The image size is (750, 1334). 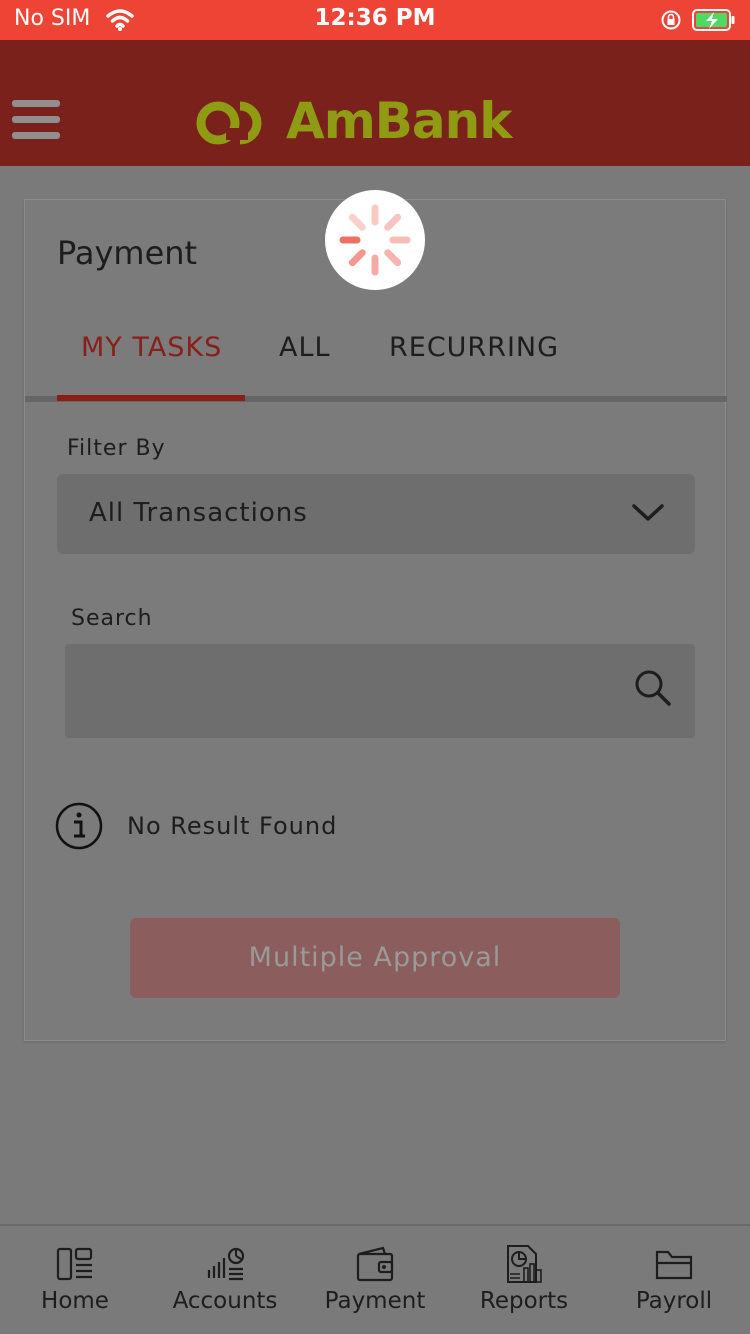 I want to click on nav-accounts: Accounts, so click(x=225, y=1280).